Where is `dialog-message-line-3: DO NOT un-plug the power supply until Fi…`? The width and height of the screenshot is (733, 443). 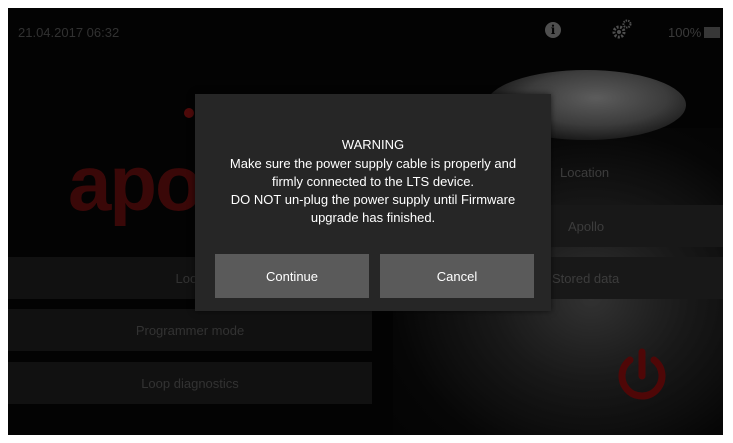
dialog-message-line-3: DO NOT un-plug the power supply until Fi… is located at coordinates (373, 199).